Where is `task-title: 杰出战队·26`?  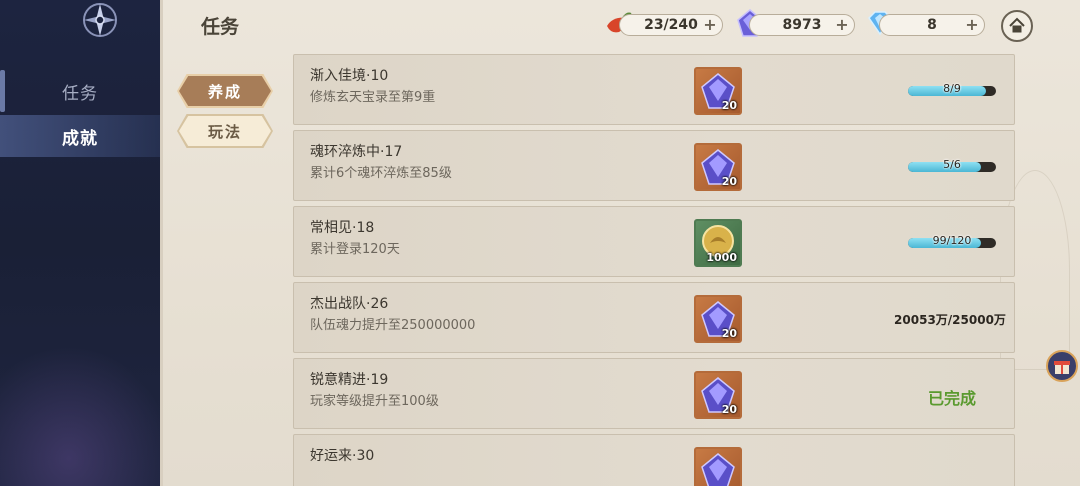
task-title: 杰出战队·26 is located at coordinates (349, 304).